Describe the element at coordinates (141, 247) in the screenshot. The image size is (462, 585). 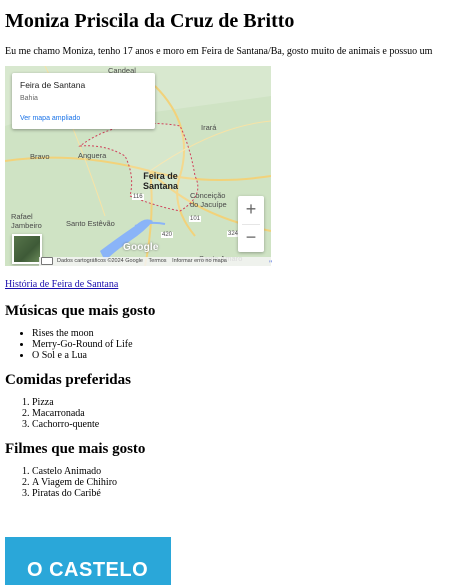
I see `google-logo: Google` at that location.